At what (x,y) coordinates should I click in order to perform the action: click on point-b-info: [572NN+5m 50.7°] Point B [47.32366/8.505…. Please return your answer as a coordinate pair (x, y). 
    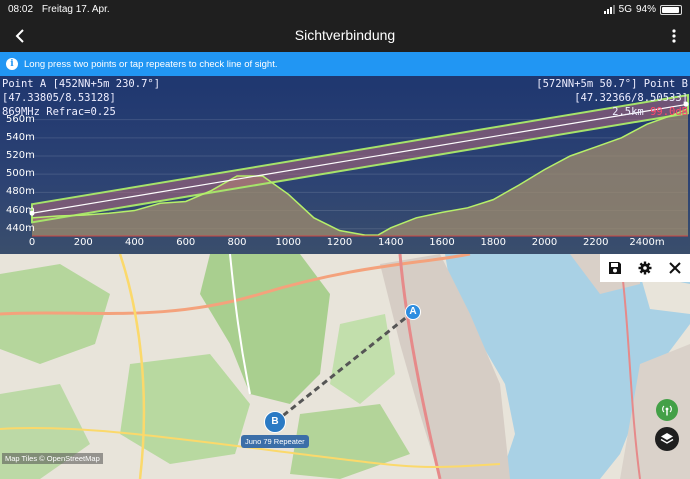
    Looking at the image, I should click on (612, 98).